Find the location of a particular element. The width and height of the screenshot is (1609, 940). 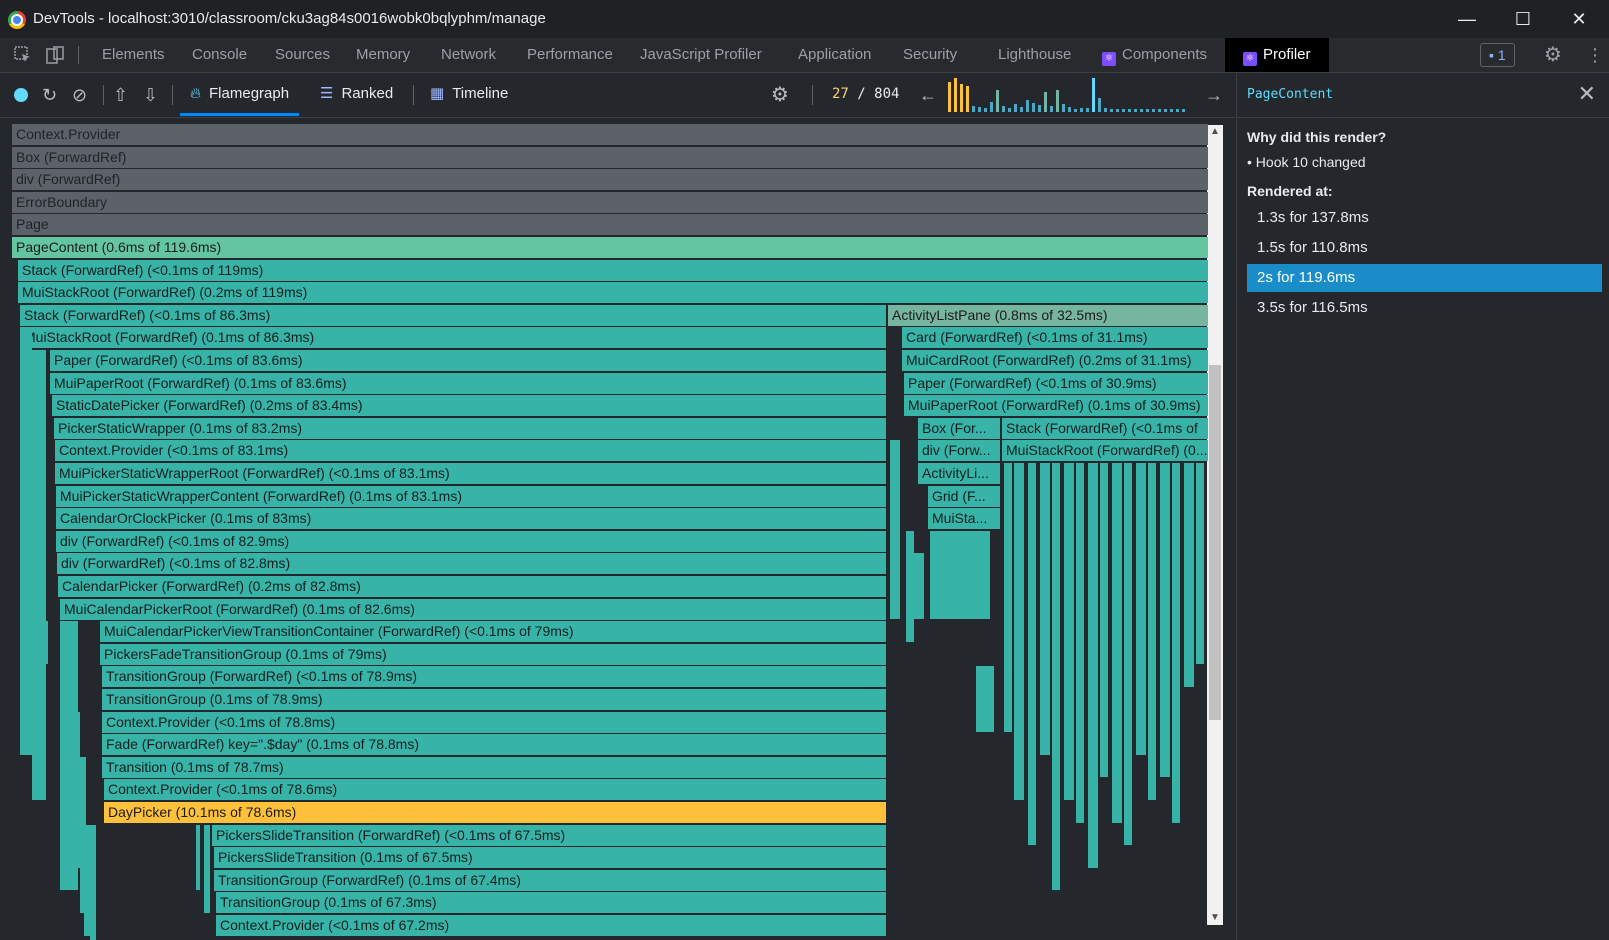

load-profile-icon: ⇧ is located at coordinates (120, 95).